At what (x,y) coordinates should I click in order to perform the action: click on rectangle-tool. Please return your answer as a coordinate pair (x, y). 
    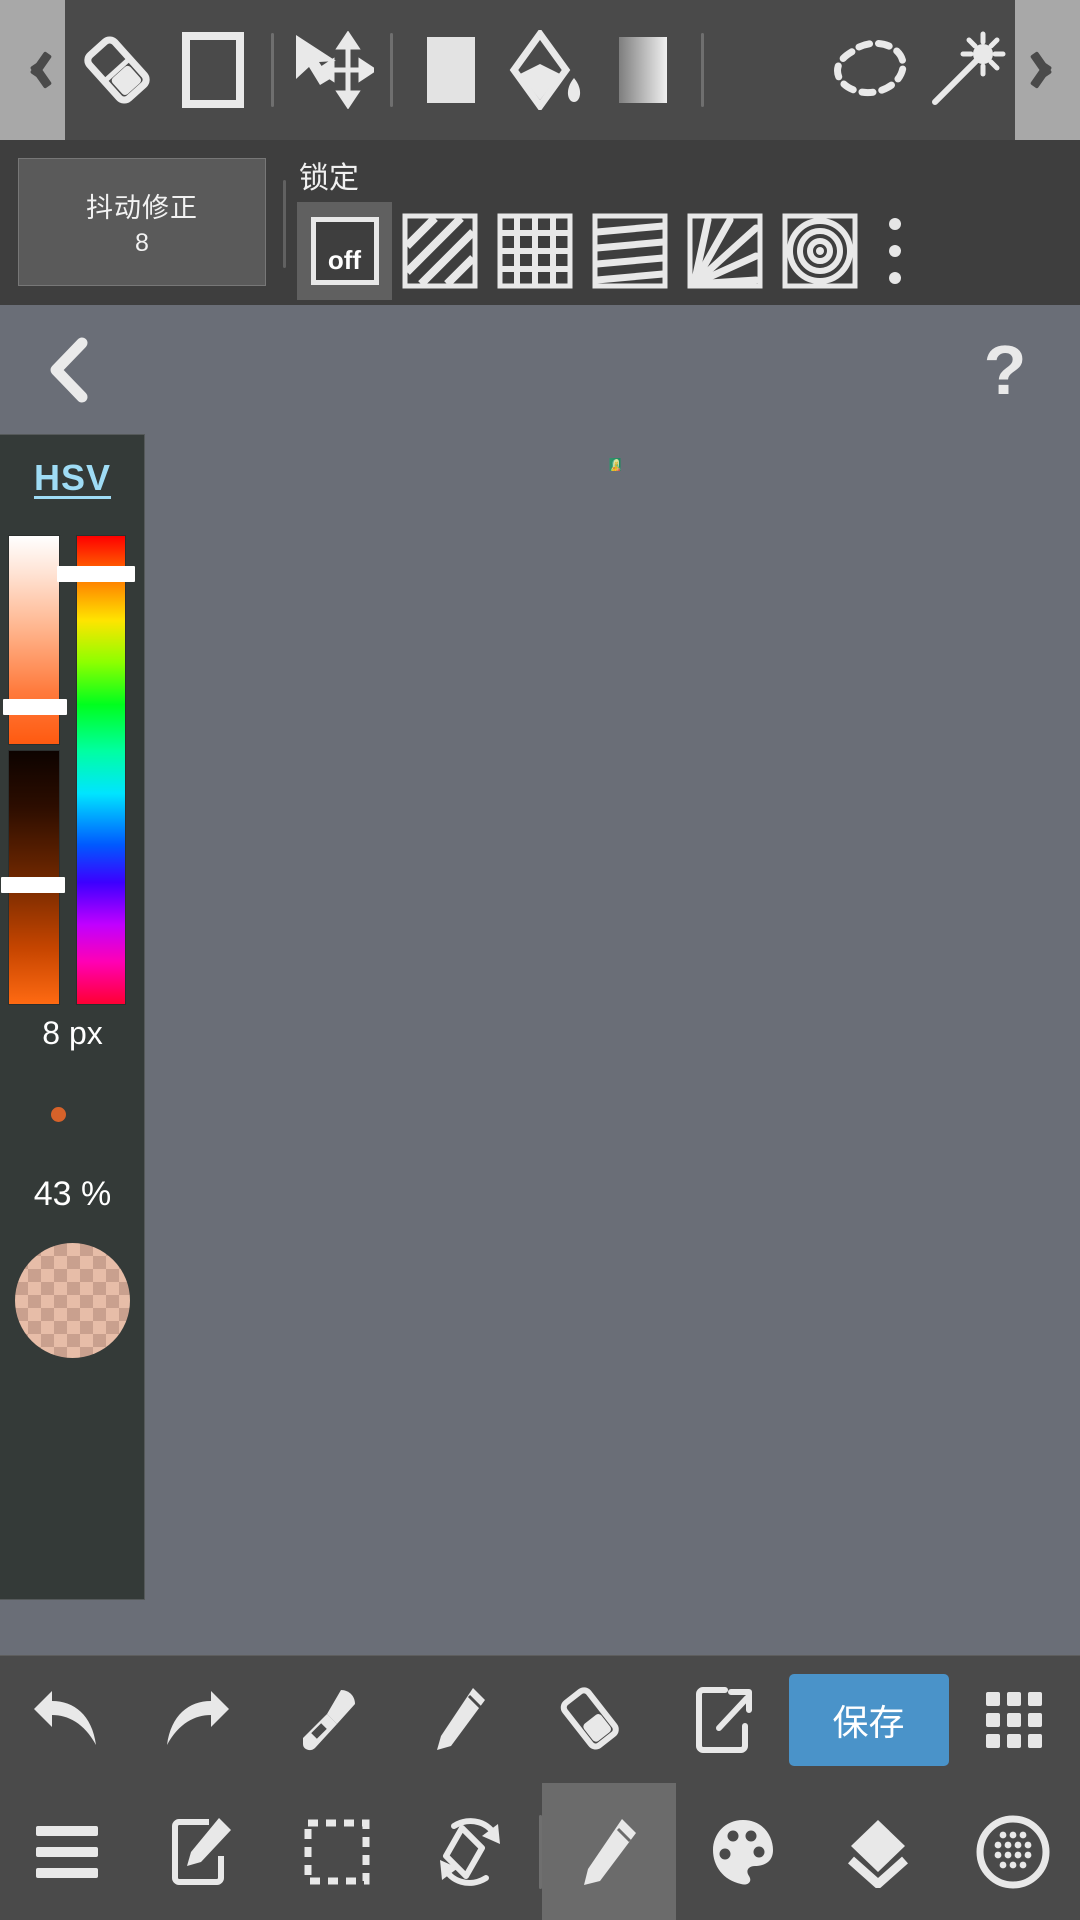
    Looking at the image, I should click on (213, 70).